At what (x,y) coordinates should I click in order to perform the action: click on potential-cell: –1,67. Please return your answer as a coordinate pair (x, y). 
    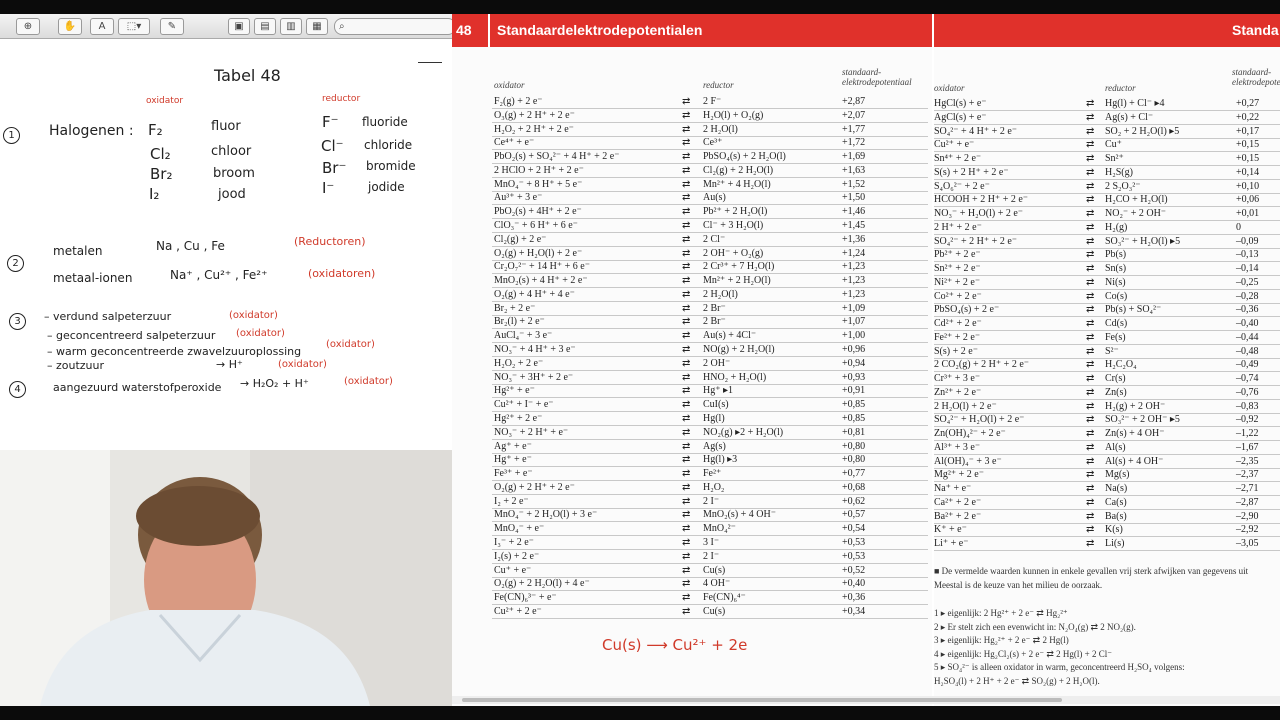
    Looking at the image, I should click on (1247, 447).